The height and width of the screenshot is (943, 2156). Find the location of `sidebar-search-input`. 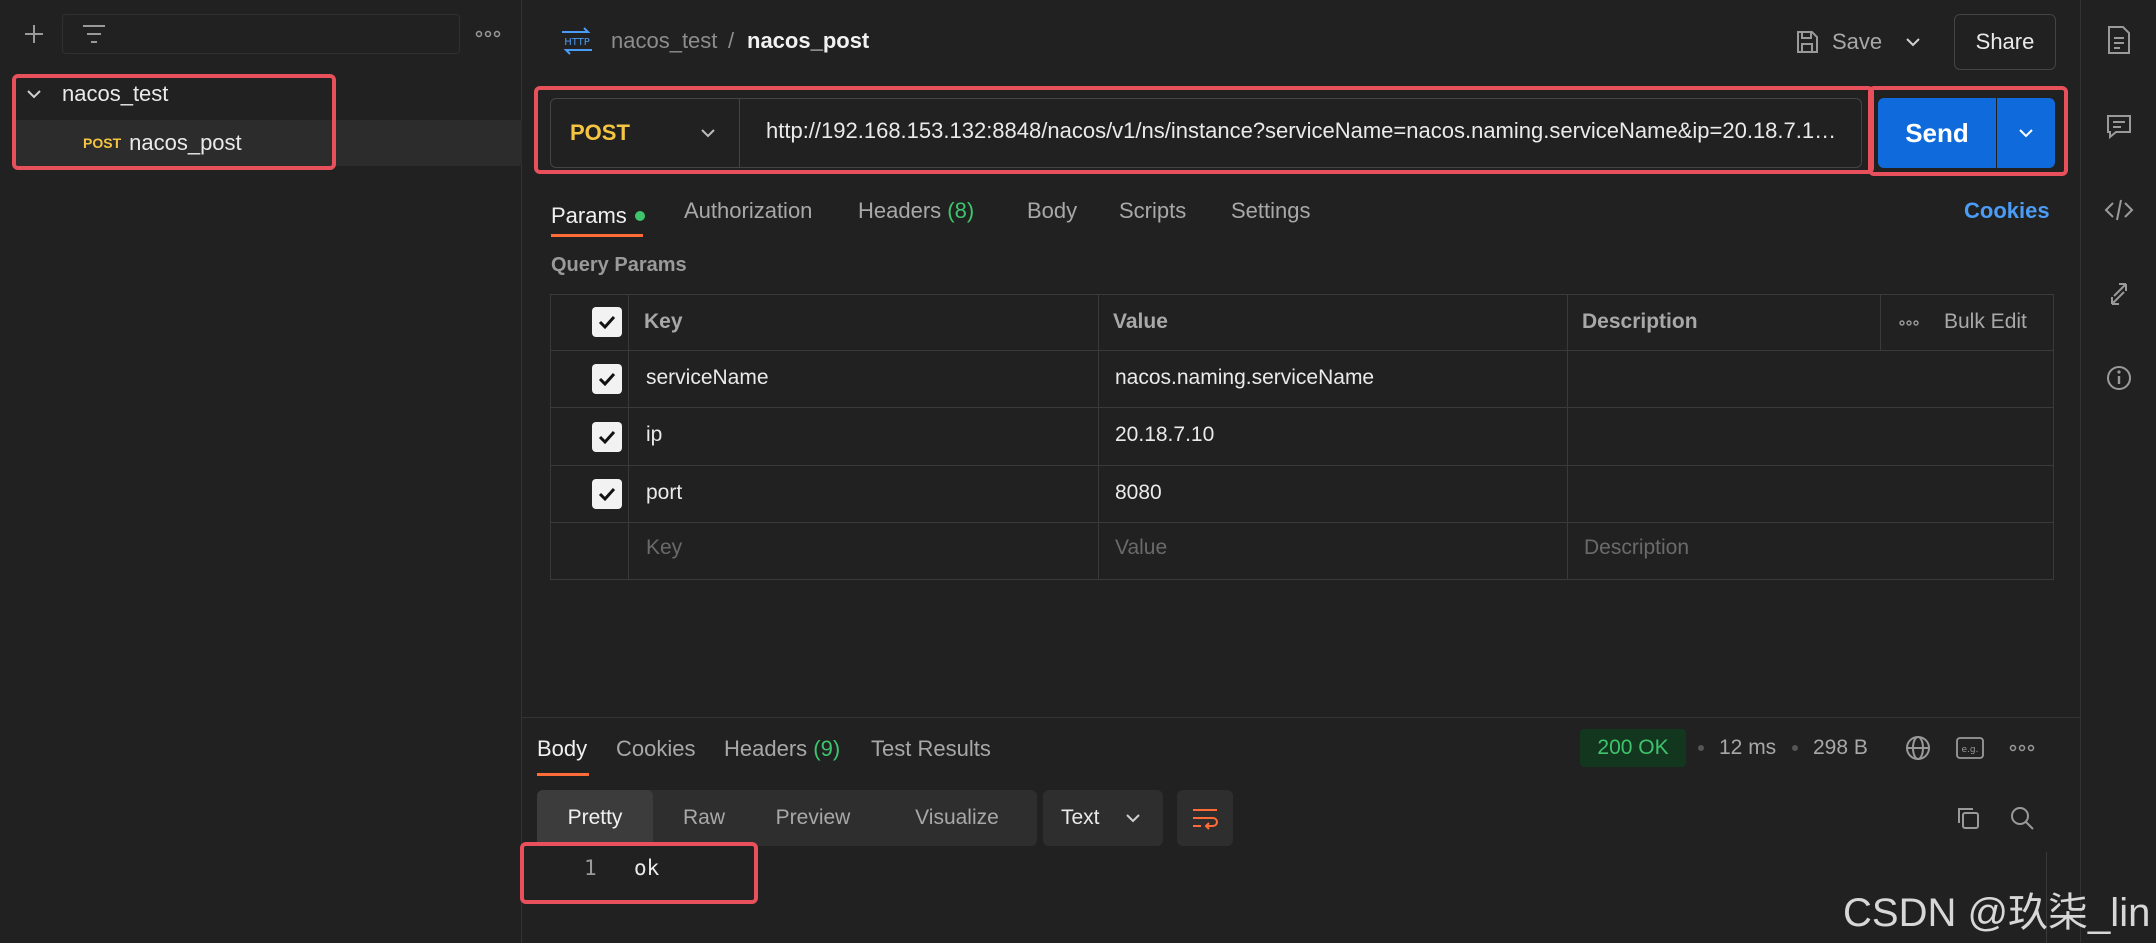

sidebar-search-input is located at coordinates (261, 34).